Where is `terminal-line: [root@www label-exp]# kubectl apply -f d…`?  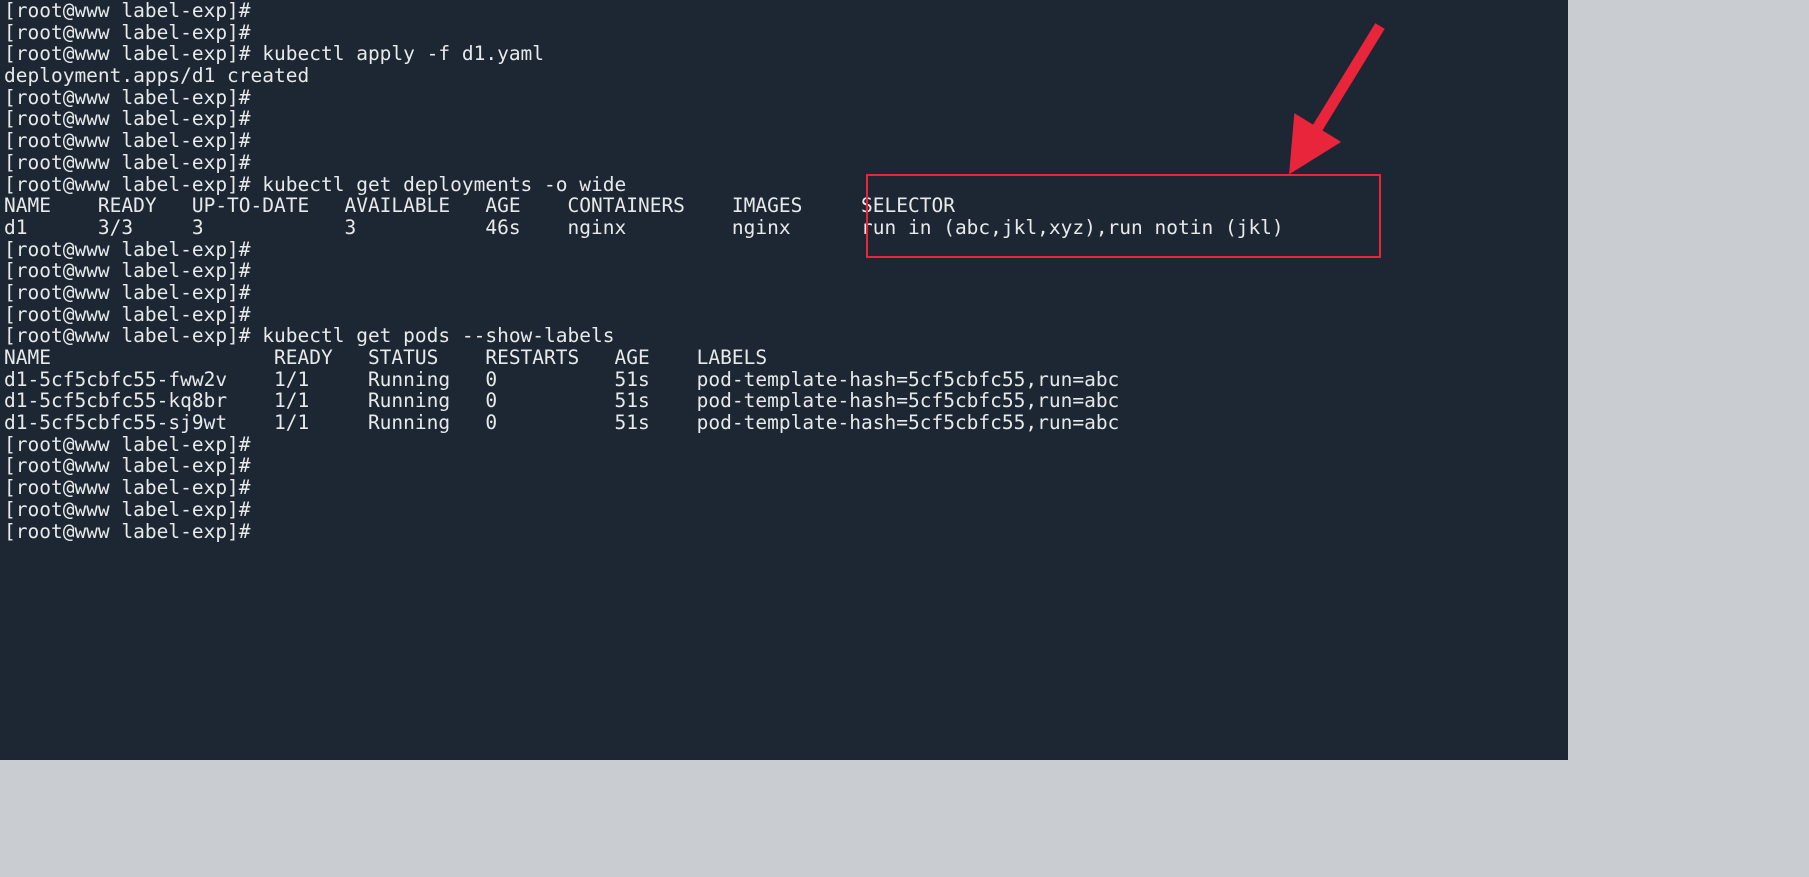 terminal-line: [root@www label-exp]# kubectl apply -f d… is located at coordinates (274, 54).